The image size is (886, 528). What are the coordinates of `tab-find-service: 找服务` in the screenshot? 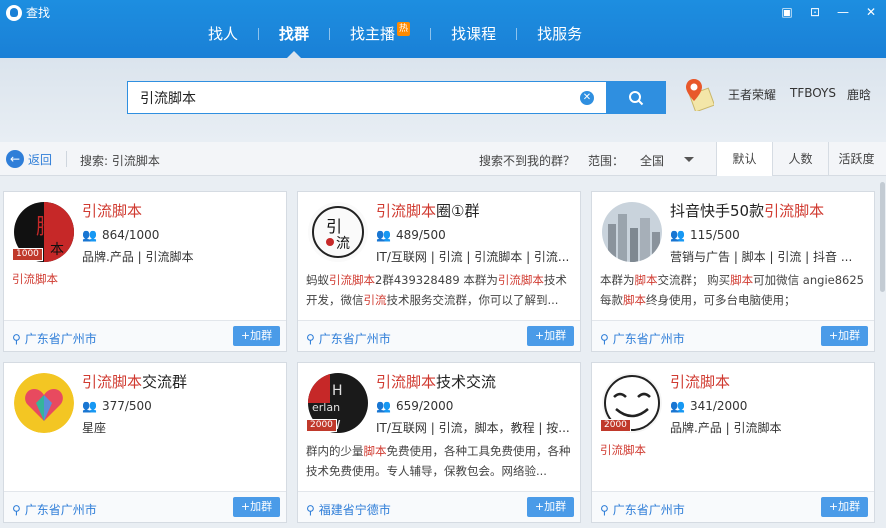 It's located at (559, 34).